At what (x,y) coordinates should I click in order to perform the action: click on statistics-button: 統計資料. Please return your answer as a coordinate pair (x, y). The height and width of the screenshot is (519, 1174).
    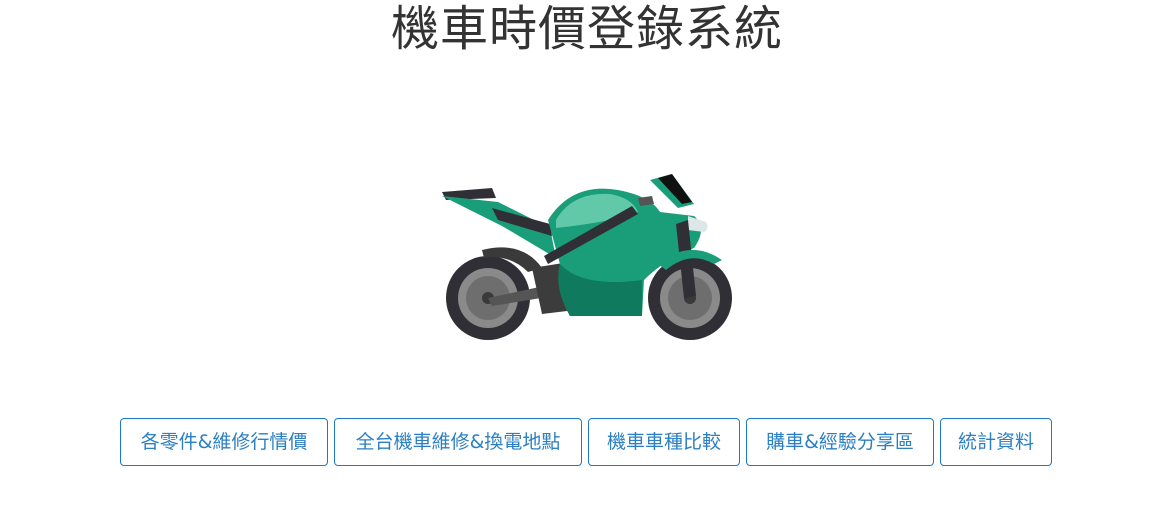
    Looking at the image, I should click on (996, 442).